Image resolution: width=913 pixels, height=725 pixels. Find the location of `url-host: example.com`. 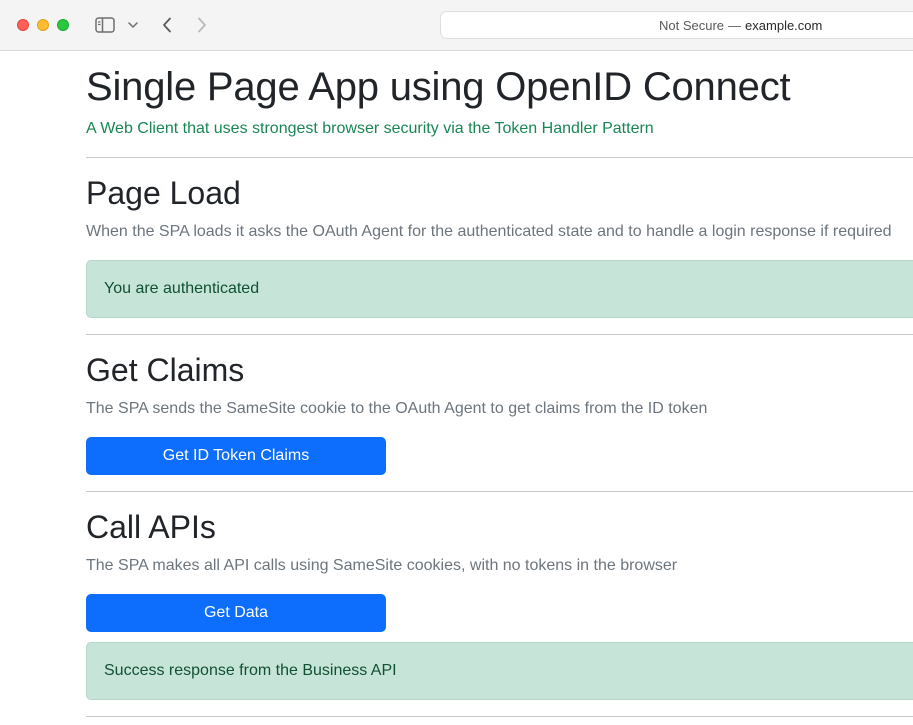

url-host: example.com is located at coordinates (784, 25).